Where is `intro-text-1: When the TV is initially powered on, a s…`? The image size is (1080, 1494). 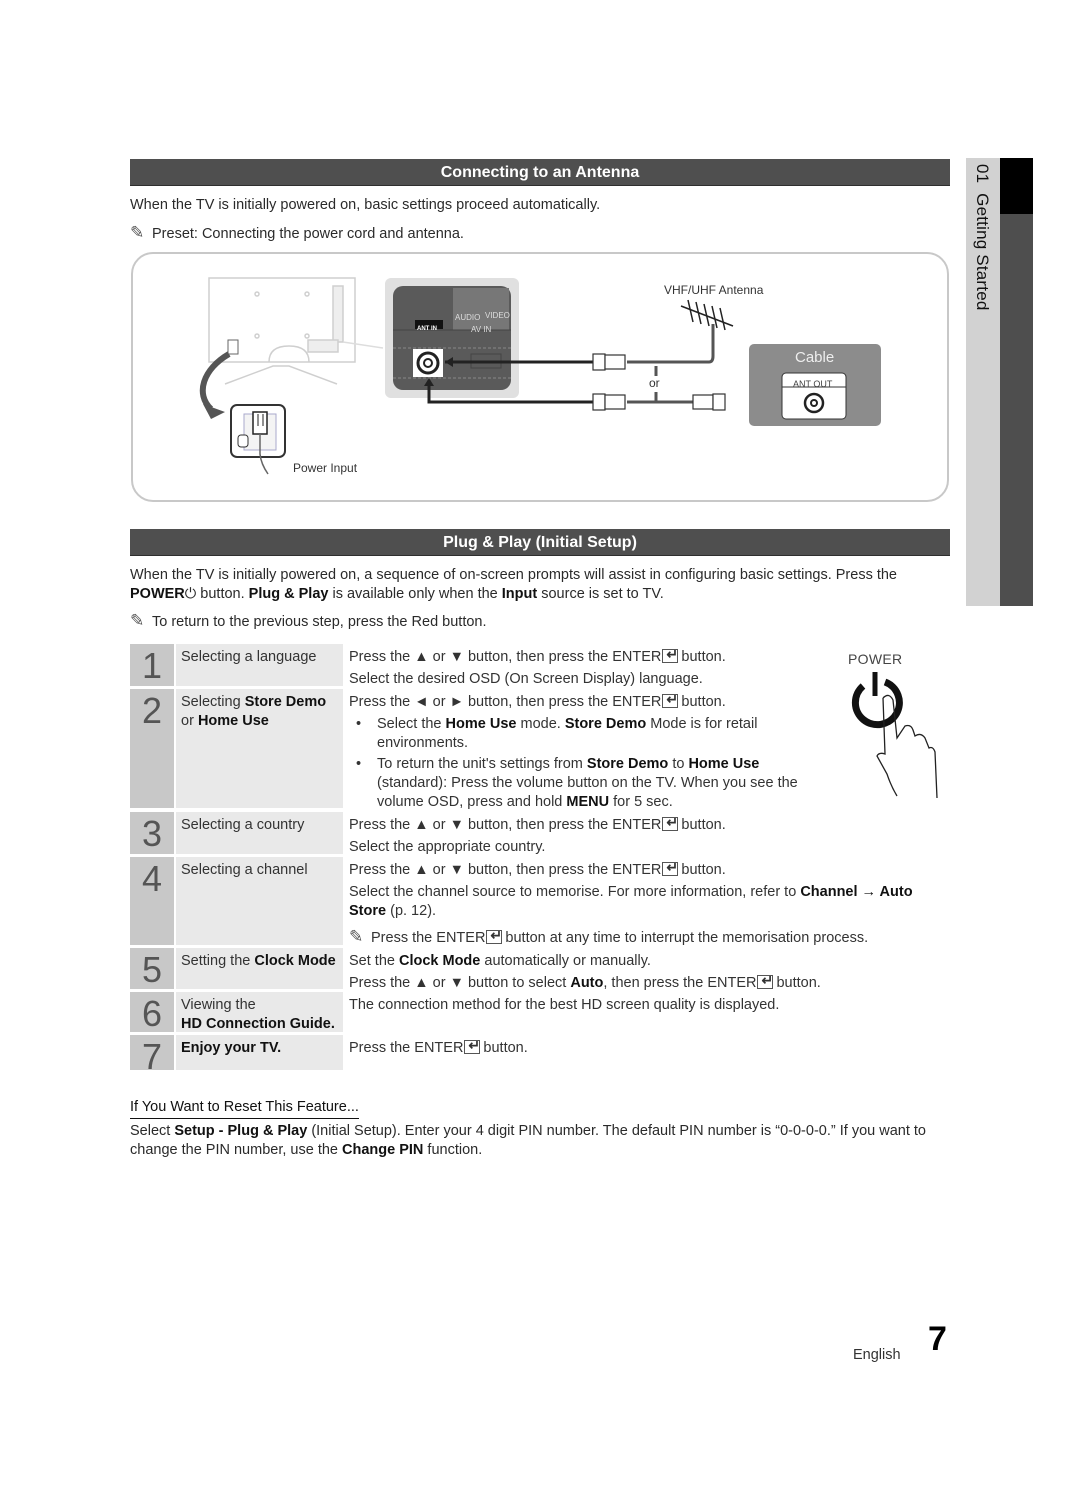
intro-text-1: When the TV is initially powered on, a s… is located at coordinates (513, 575).